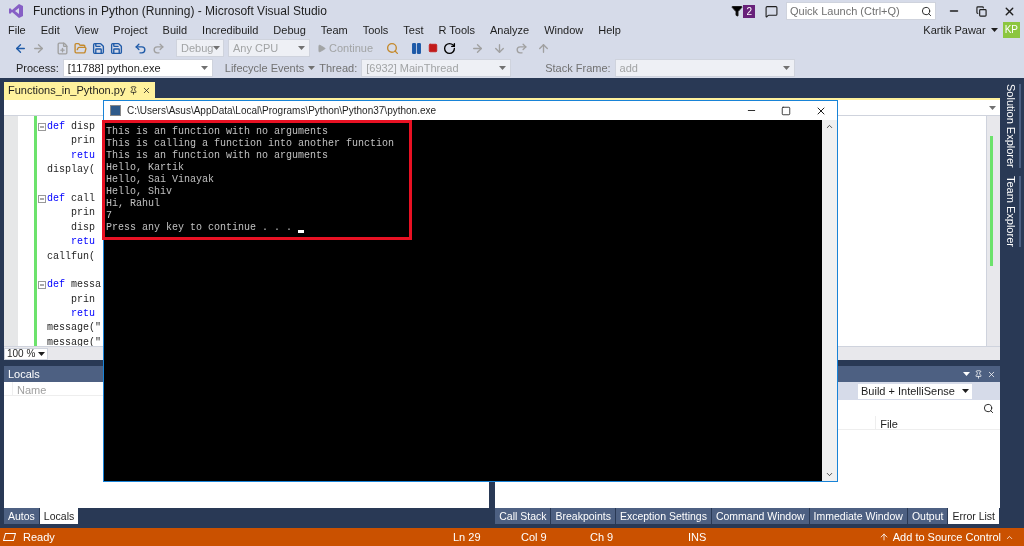 Image resolution: width=1024 pixels, height=546 pixels. I want to click on thread-label: Thread:, so click(338, 68).